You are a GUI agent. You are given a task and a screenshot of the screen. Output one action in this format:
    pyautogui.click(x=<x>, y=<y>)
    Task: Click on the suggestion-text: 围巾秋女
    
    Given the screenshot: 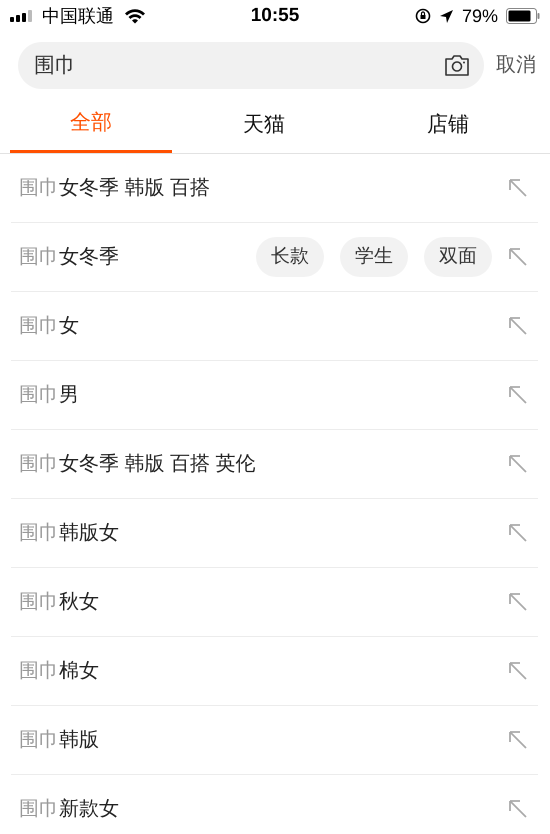 What is the action you would take?
    pyautogui.click(x=59, y=602)
    